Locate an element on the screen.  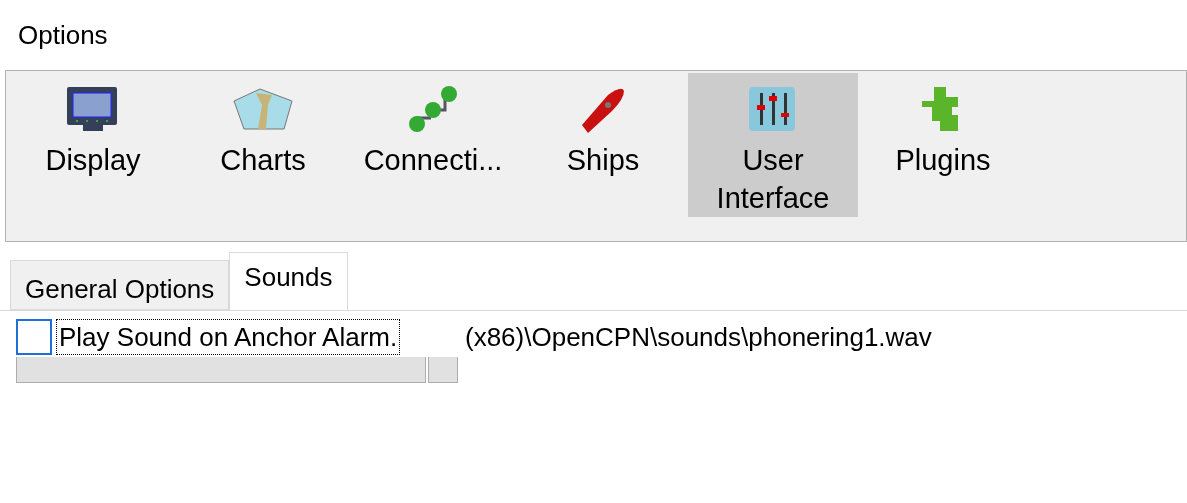
toolbar-button: Display is located at coordinates (93, 145).